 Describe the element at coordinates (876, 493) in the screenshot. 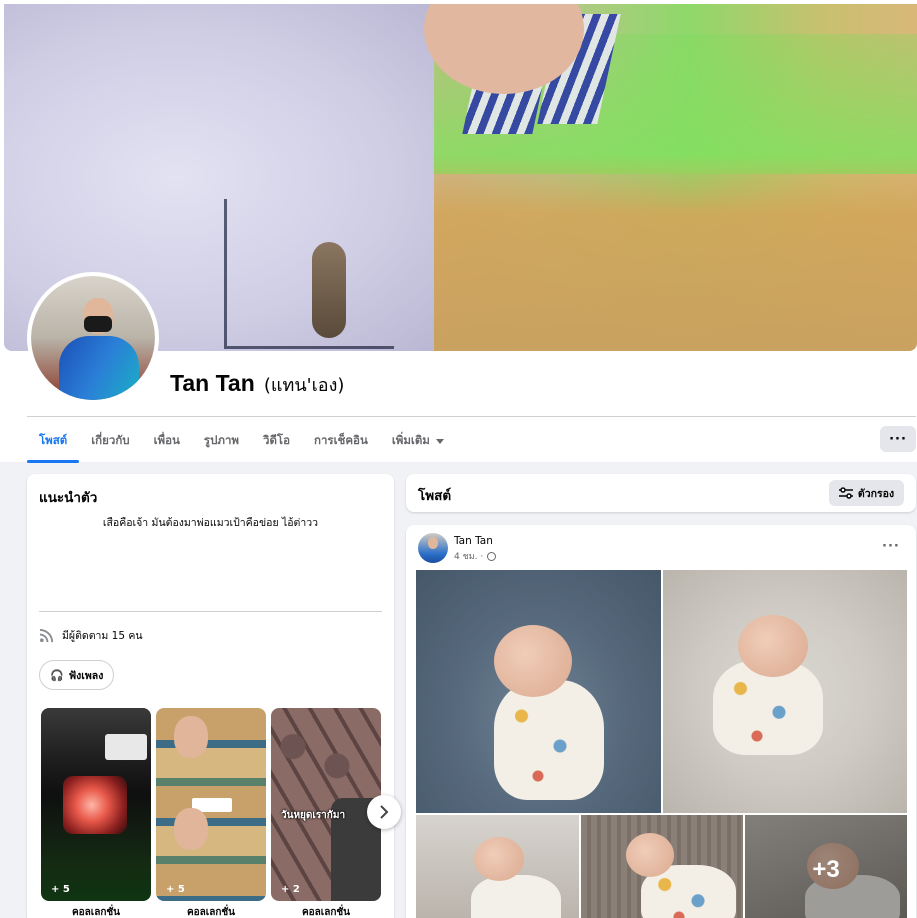

I see `filter-label: ตัวกรอง` at that location.